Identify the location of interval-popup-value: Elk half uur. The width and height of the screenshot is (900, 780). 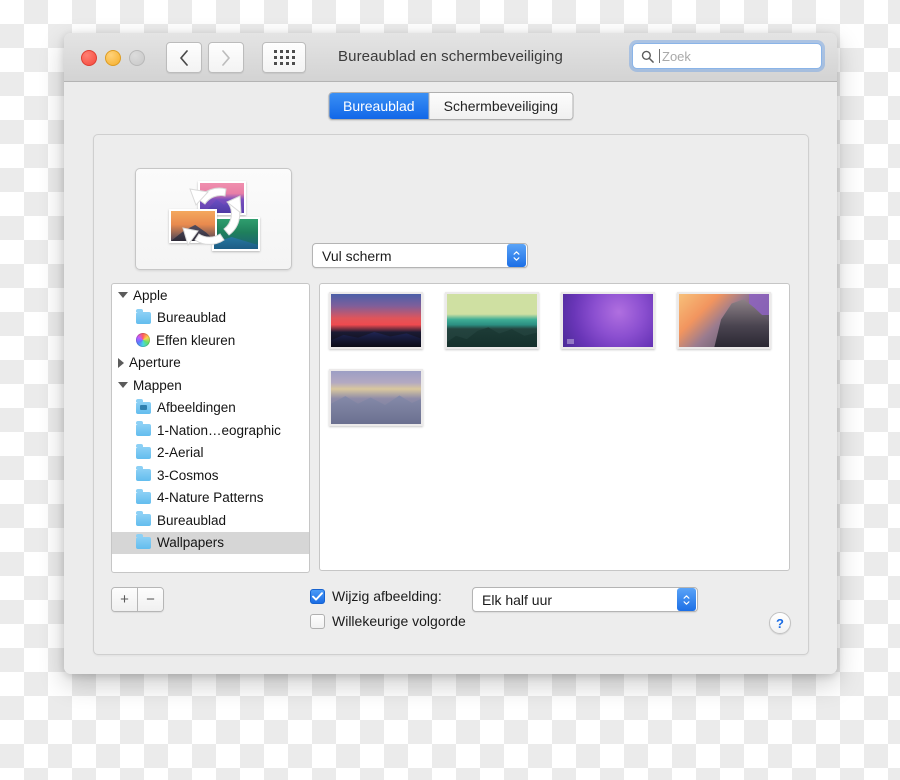
(517, 599).